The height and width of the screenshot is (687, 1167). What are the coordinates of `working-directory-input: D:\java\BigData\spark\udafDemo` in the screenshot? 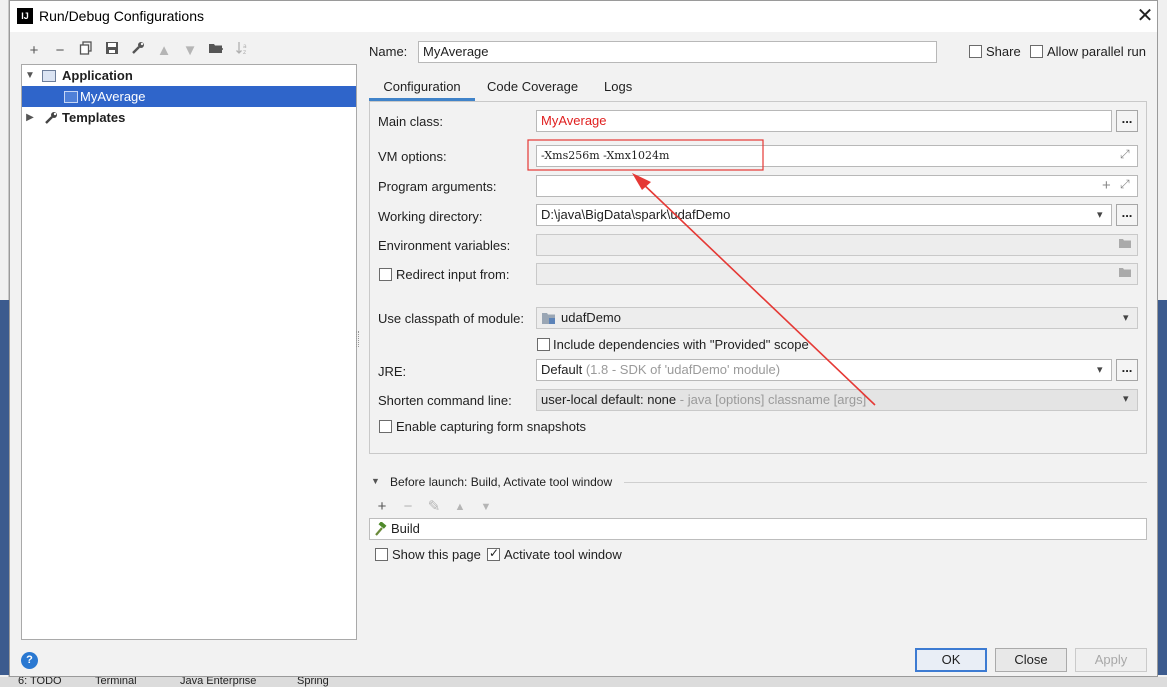 It's located at (824, 215).